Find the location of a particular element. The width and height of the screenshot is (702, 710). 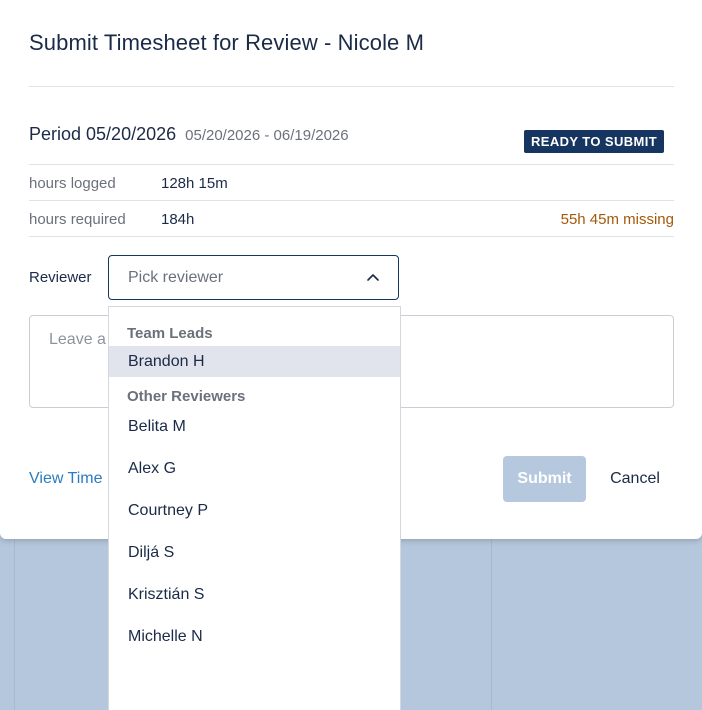

option-label: Alex G is located at coordinates (152, 468).